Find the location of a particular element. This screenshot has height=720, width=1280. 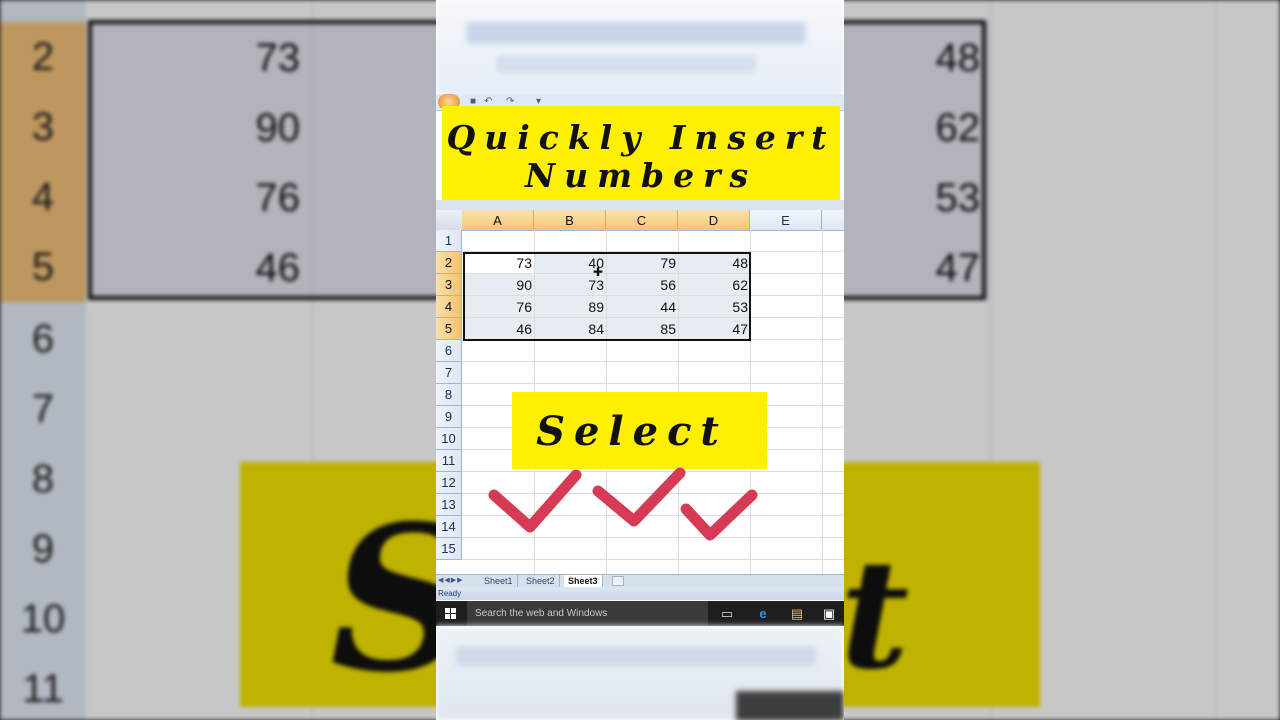

row-header-4: 4 is located at coordinates (449, 307).